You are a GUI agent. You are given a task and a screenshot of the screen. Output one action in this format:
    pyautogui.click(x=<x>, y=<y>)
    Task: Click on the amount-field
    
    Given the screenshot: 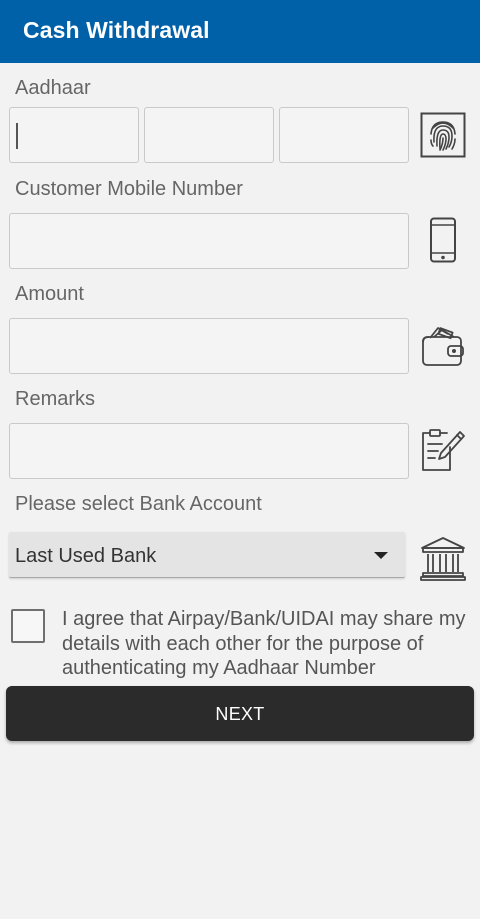 What is the action you would take?
    pyautogui.click(x=209, y=346)
    